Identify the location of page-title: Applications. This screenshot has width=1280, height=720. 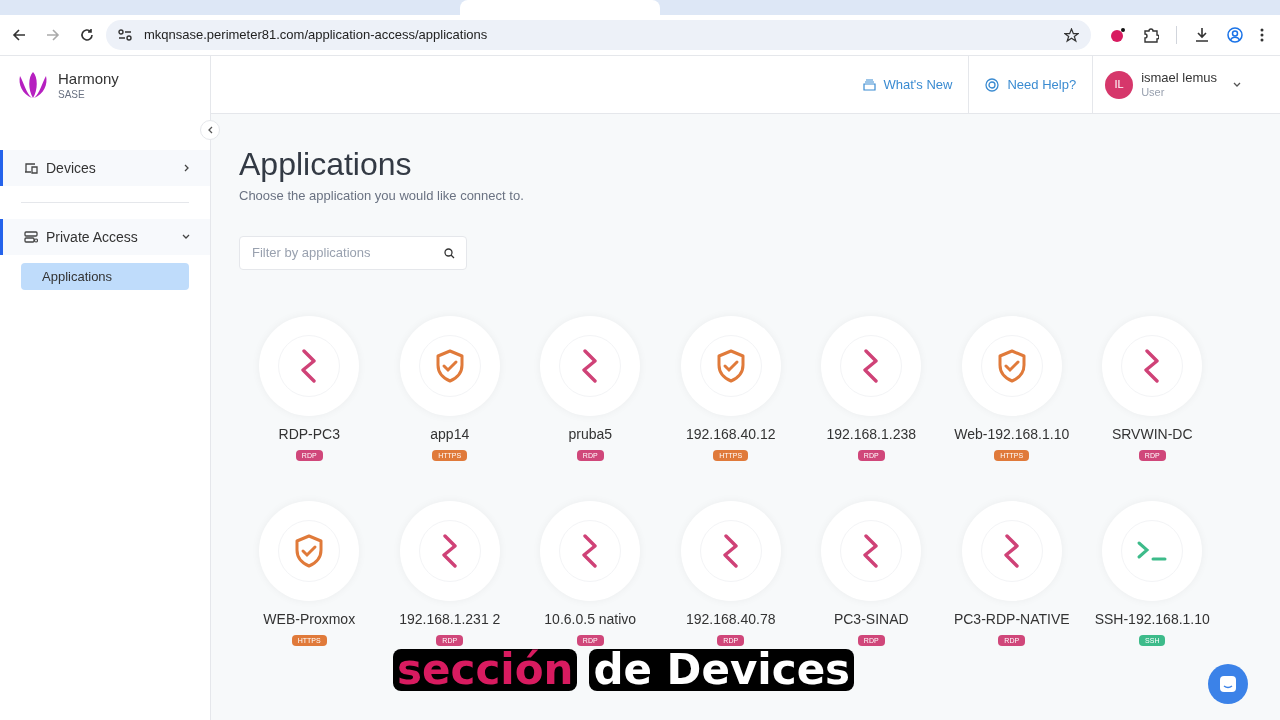
(326, 164).